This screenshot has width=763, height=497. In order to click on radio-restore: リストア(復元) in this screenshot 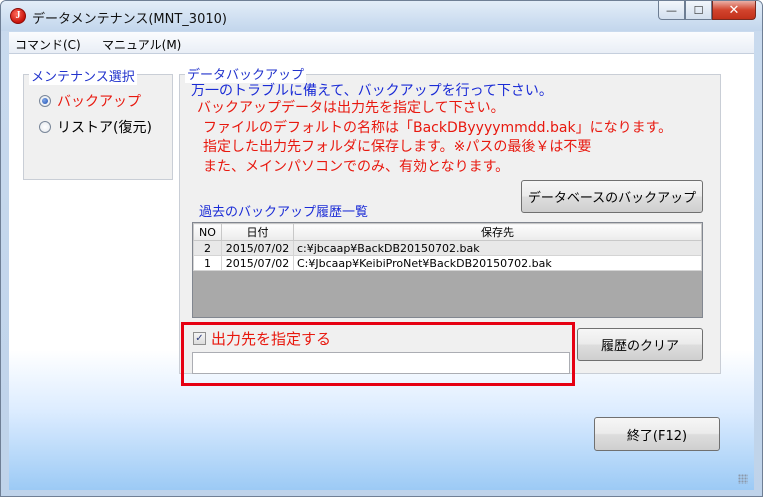, I will do `click(95, 127)`.